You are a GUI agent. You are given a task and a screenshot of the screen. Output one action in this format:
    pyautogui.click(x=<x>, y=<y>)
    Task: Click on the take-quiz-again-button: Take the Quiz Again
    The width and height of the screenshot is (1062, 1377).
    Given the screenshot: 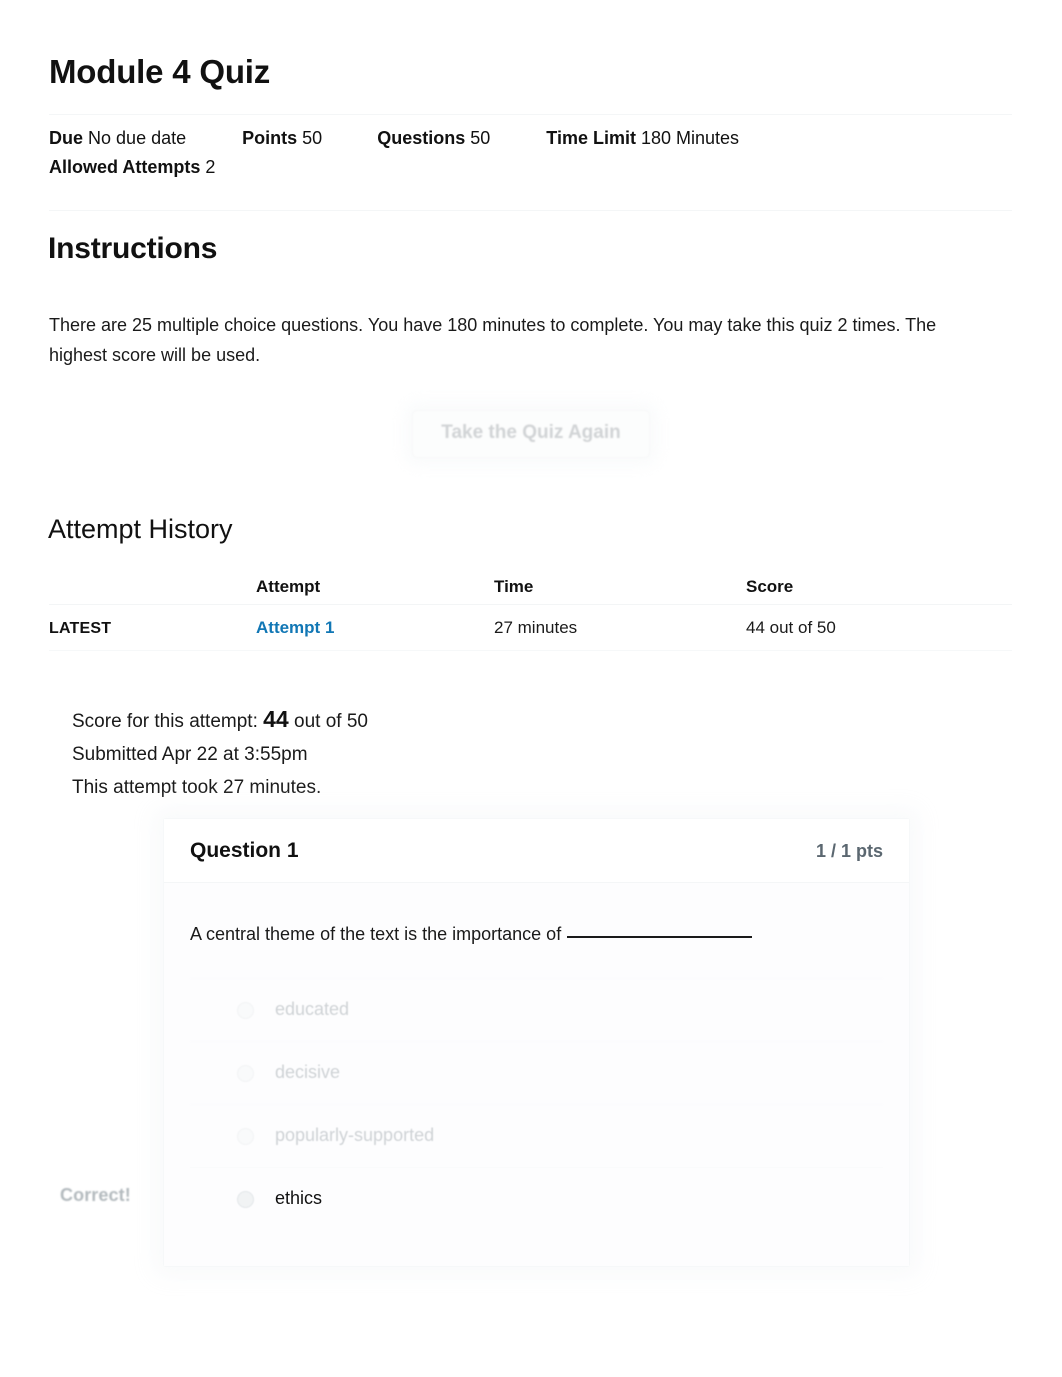 What is the action you would take?
    pyautogui.click(x=531, y=434)
    